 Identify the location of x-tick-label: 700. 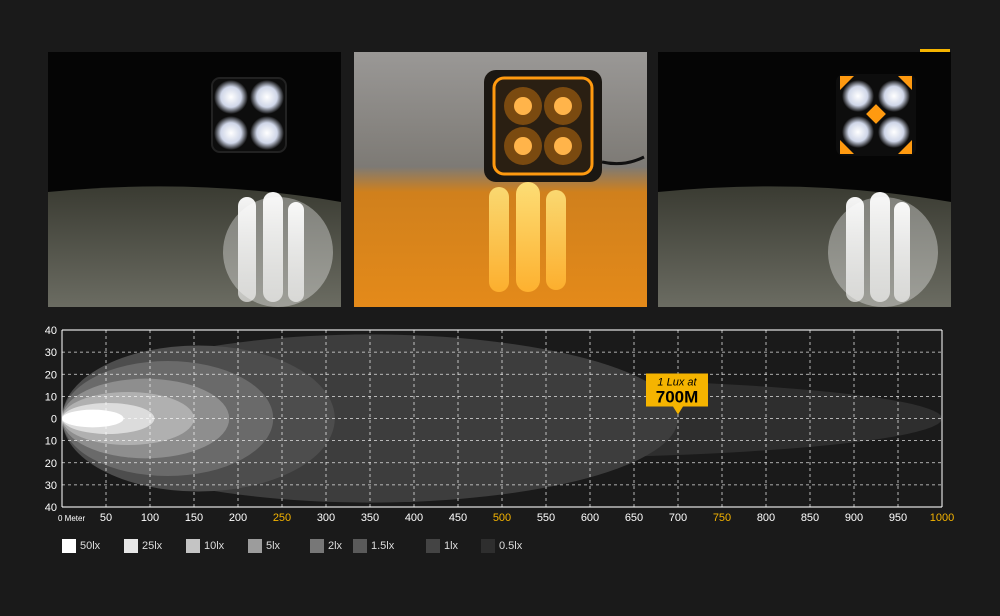
(678, 518).